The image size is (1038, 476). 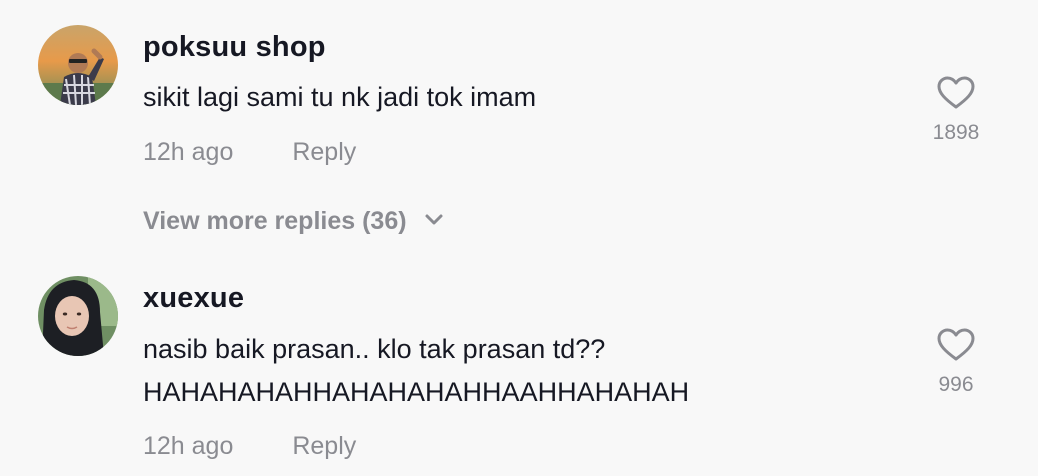 I want to click on comment-text-line: HAHAHAHAHHAHAHAHAHHAAHHAHAHAH, so click(x=416, y=392).